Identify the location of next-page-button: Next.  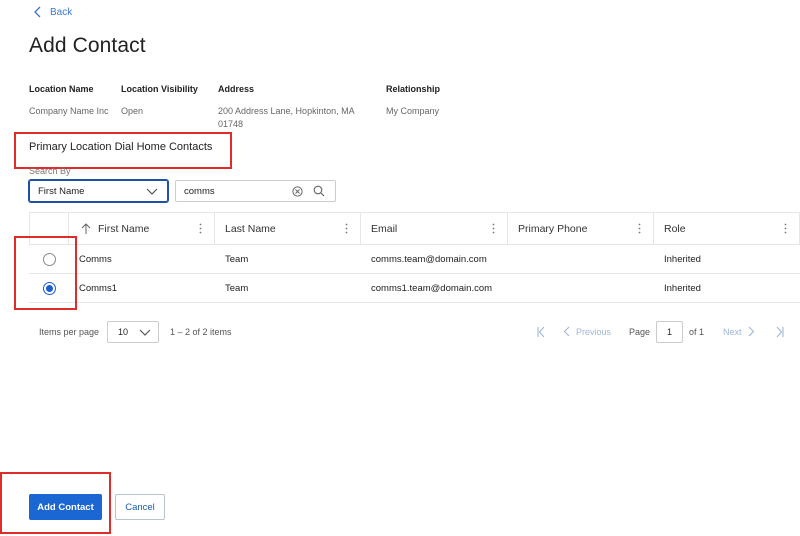
(739, 331).